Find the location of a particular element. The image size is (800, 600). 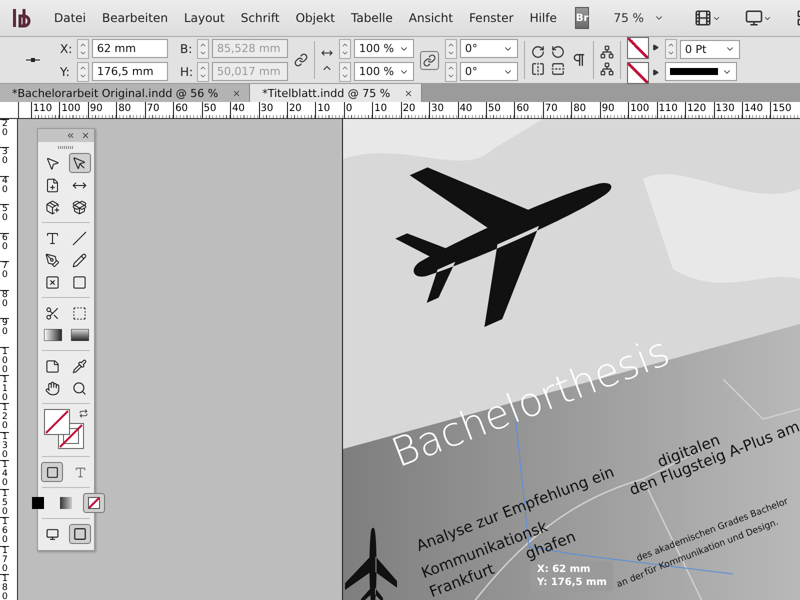

field-label: H: is located at coordinates (187, 71).